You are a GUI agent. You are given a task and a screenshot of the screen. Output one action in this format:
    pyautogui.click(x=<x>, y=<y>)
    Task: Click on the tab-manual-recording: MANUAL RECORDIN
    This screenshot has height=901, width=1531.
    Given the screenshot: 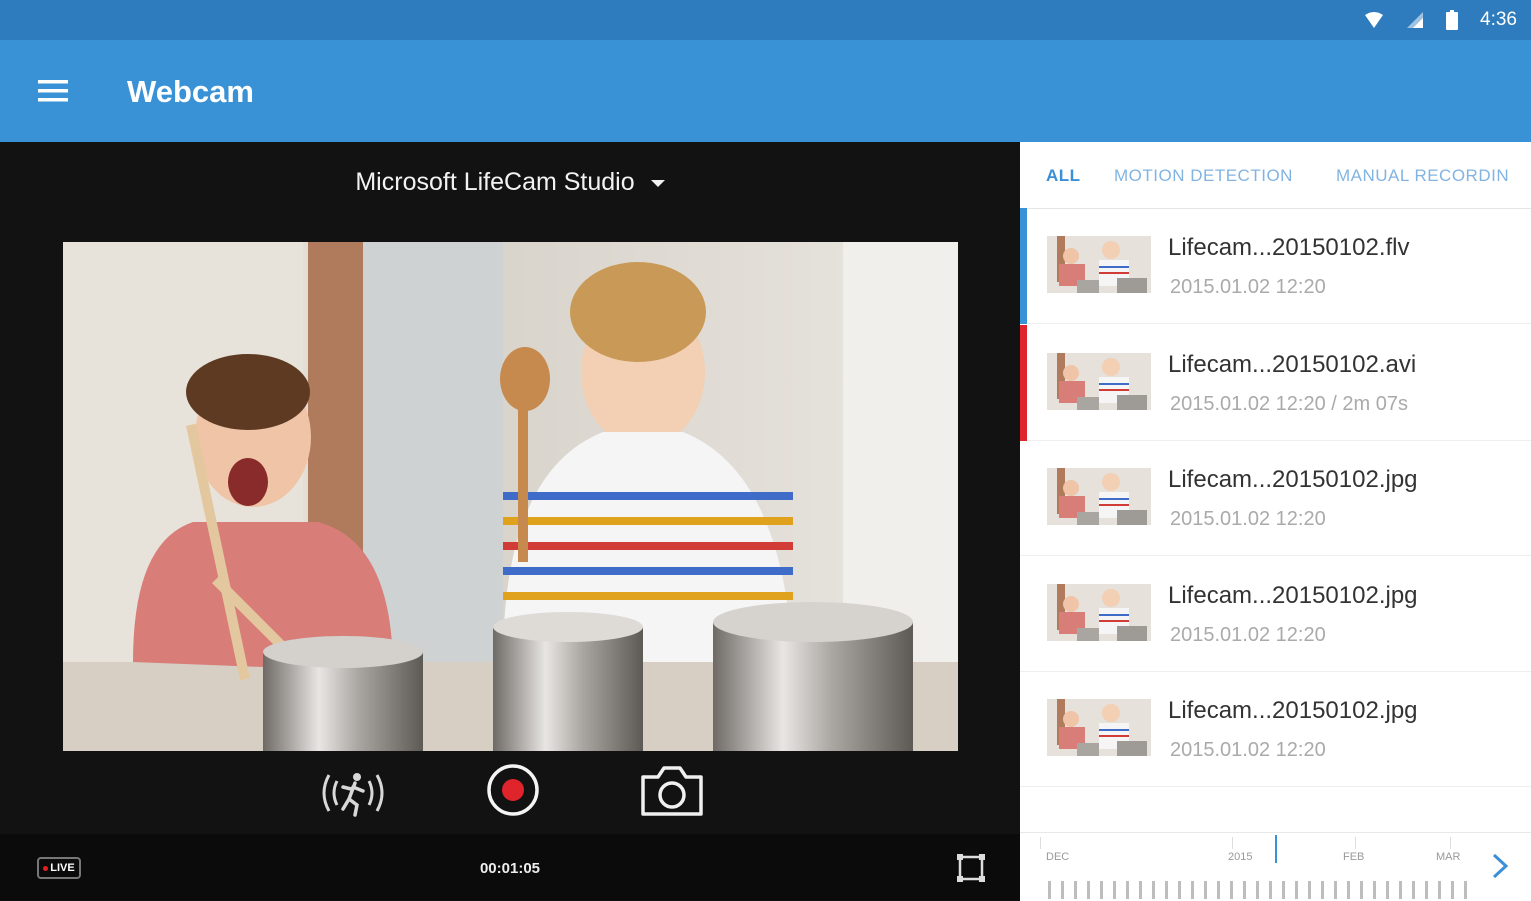 What is the action you would take?
    pyautogui.click(x=1422, y=176)
    